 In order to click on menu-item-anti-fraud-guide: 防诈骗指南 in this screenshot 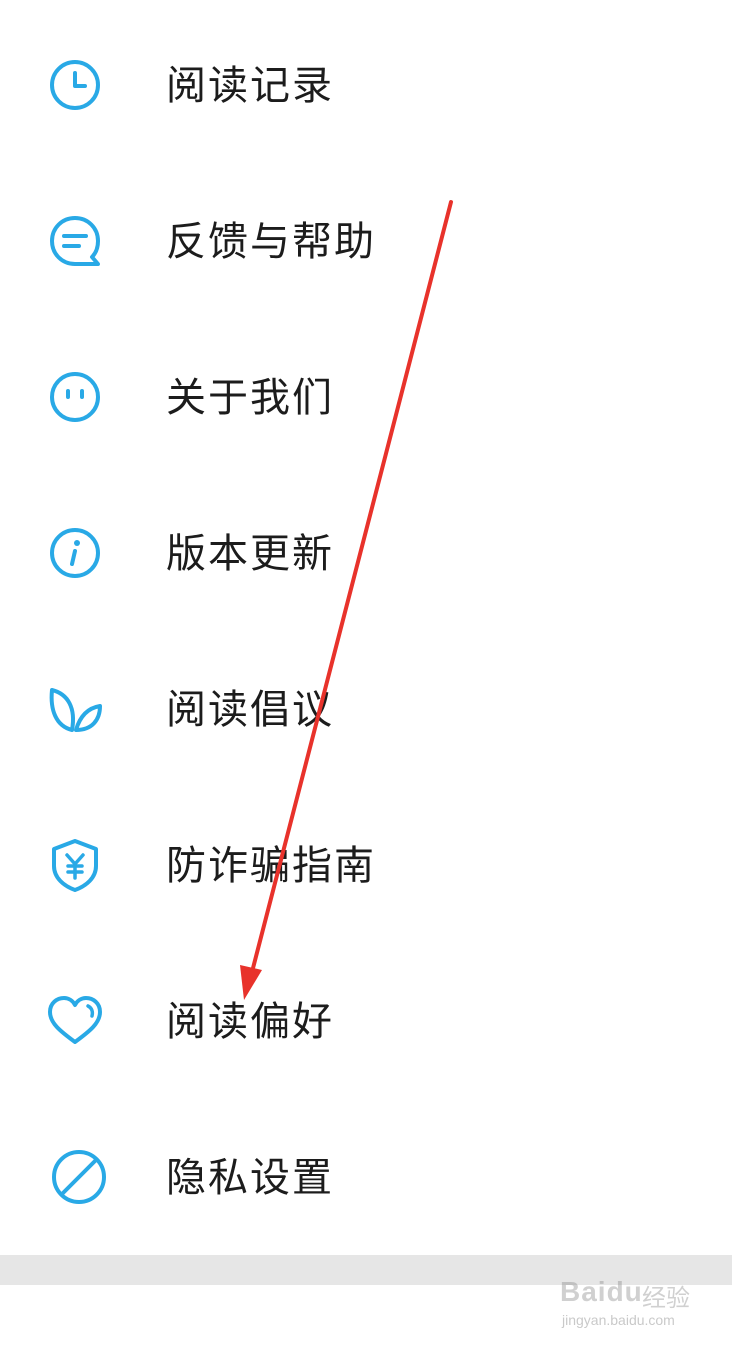, I will do `click(366, 866)`.